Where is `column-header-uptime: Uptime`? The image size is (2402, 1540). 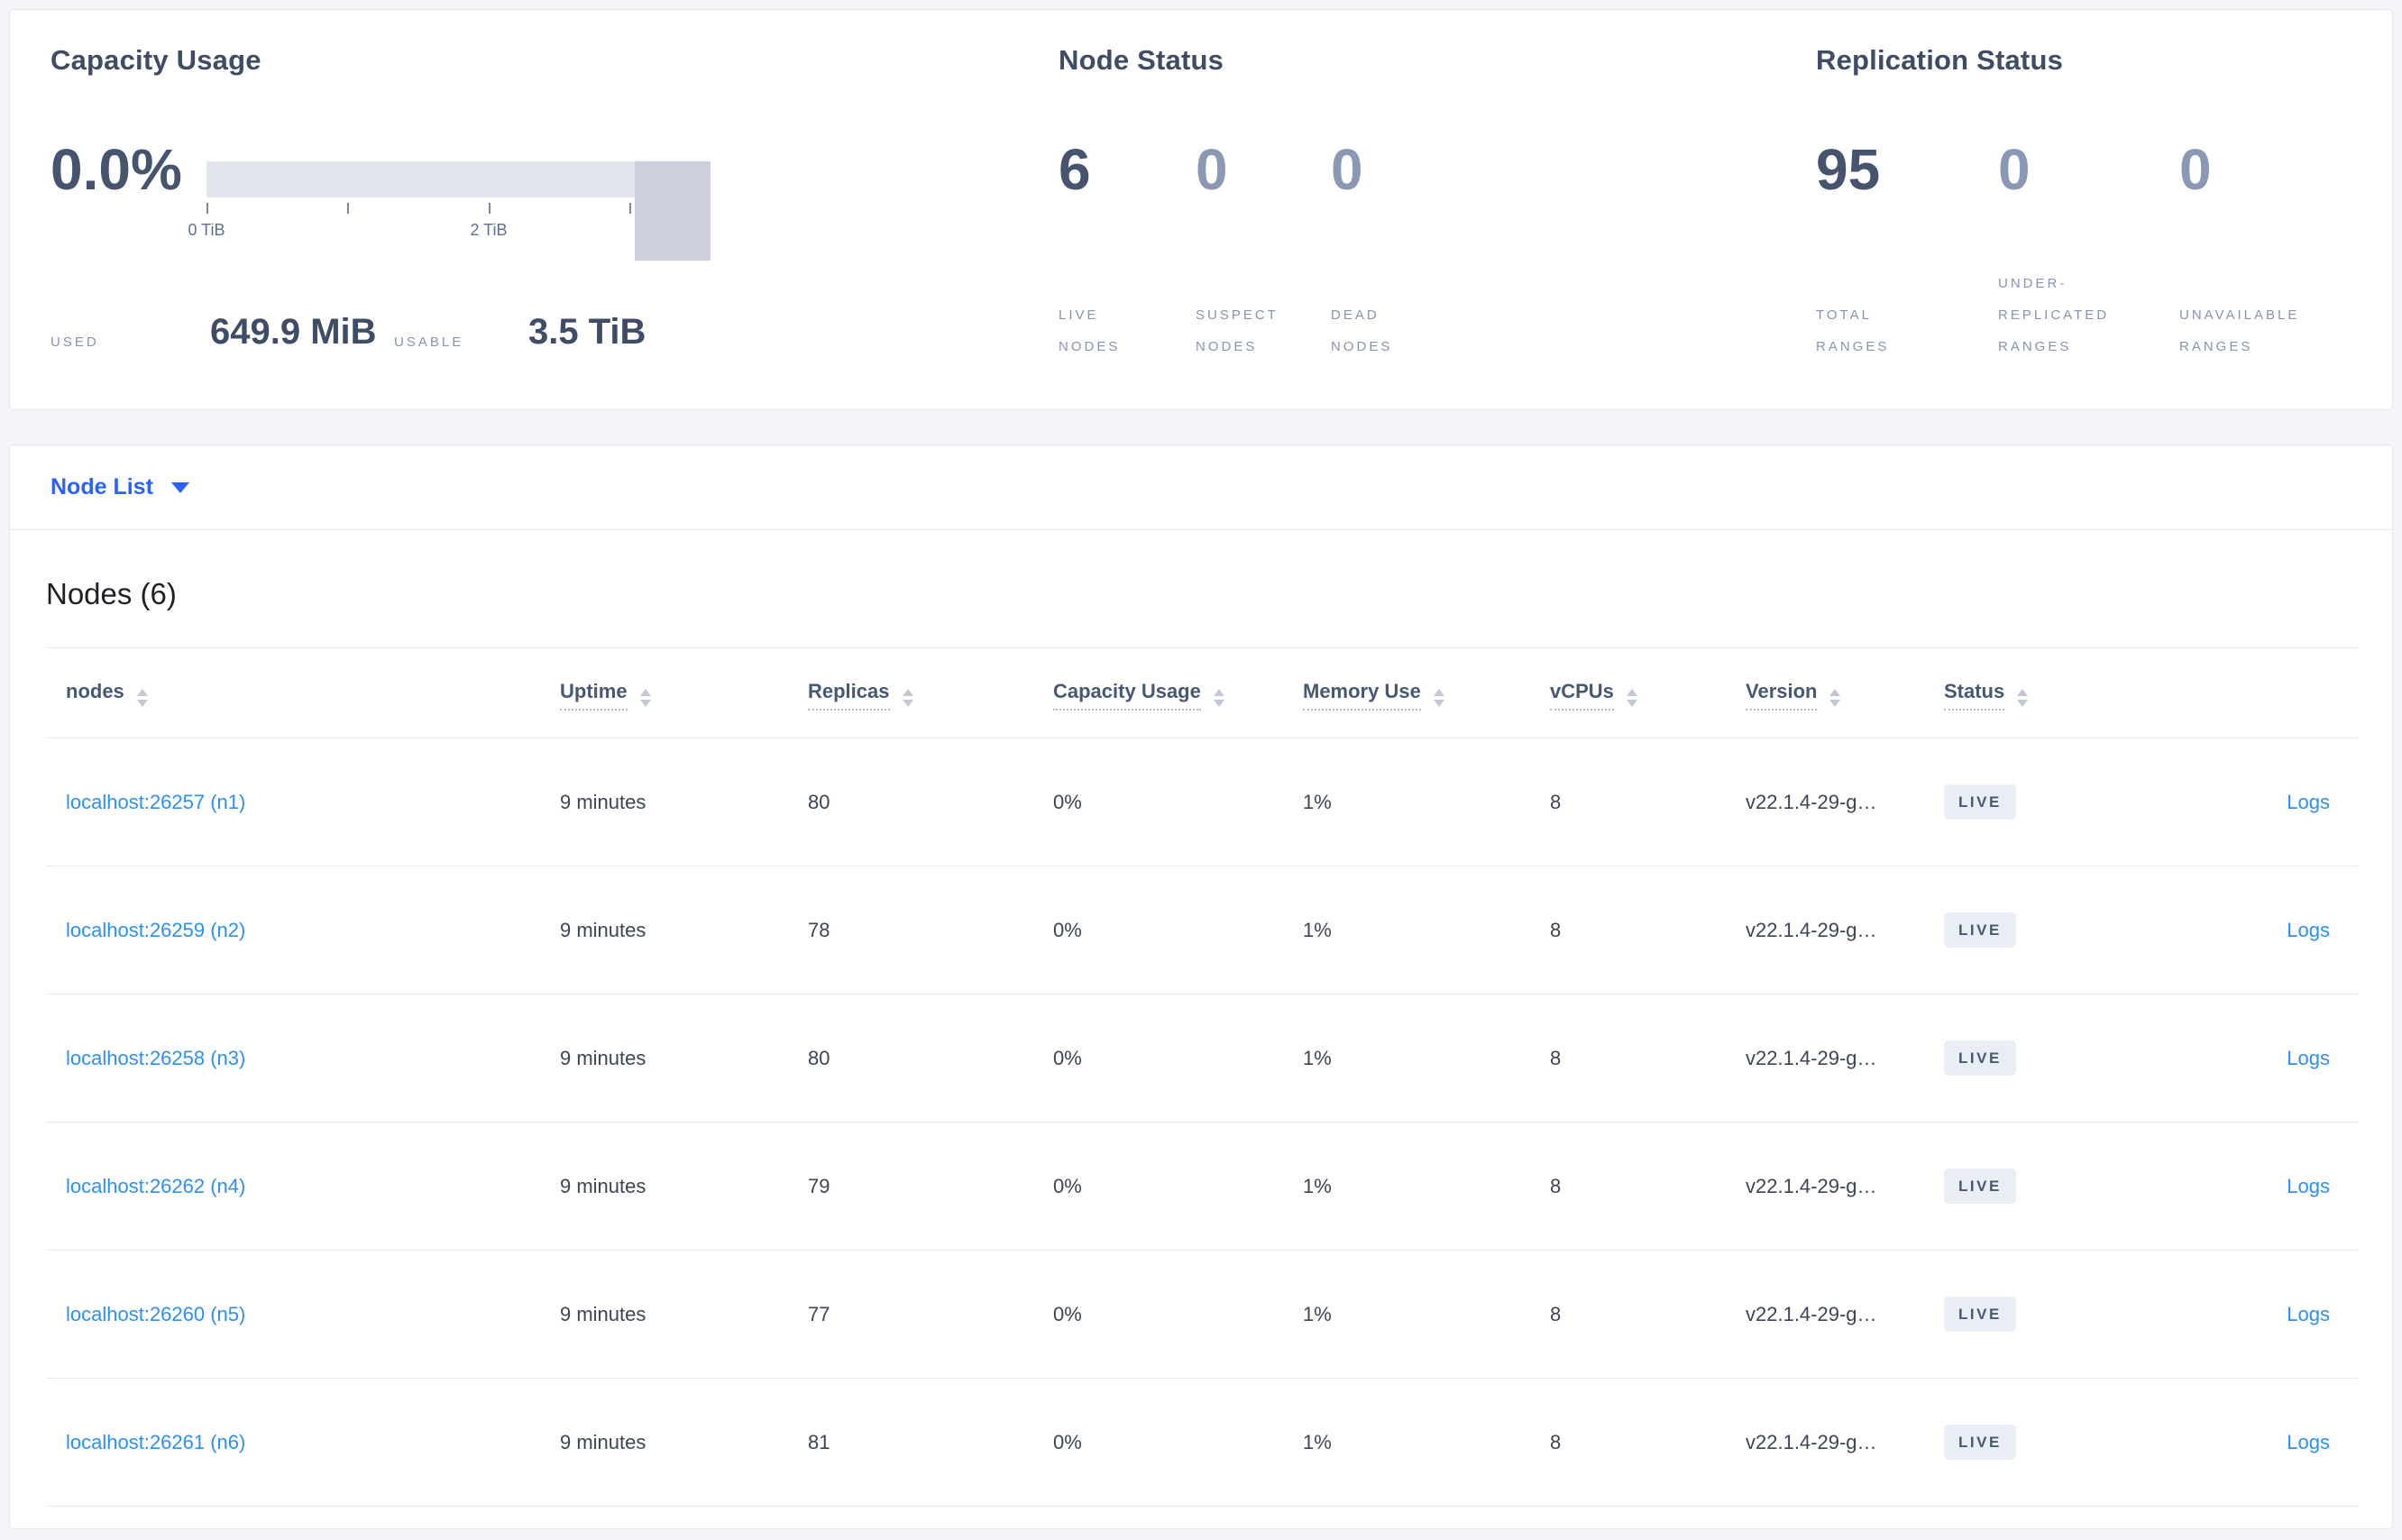
column-header-uptime: Uptime is located at coordinates (664, 693).